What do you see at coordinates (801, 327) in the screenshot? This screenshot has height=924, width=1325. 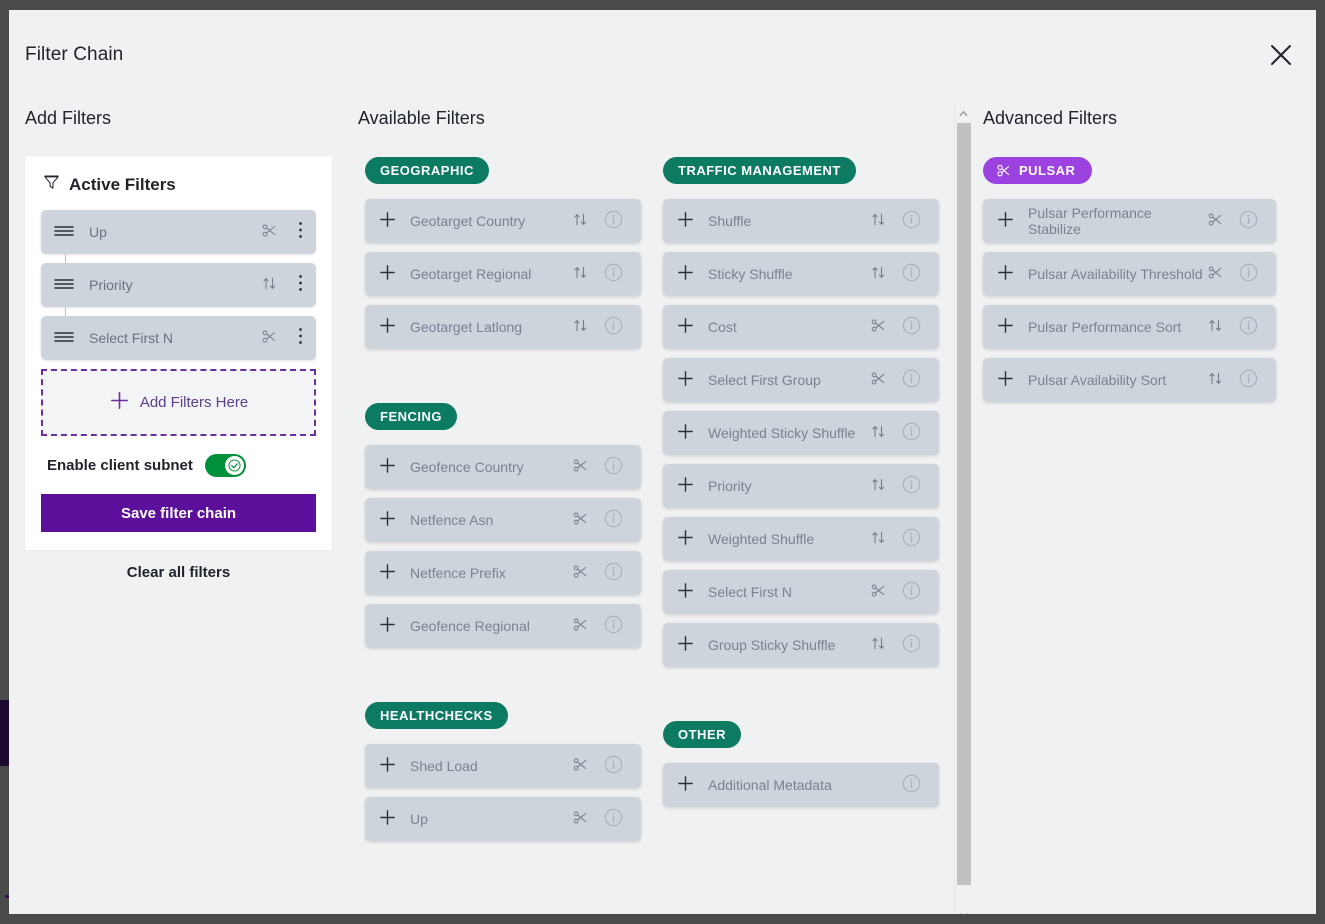 I see `filter-pill: Cost` at bounding box center [801, 327].